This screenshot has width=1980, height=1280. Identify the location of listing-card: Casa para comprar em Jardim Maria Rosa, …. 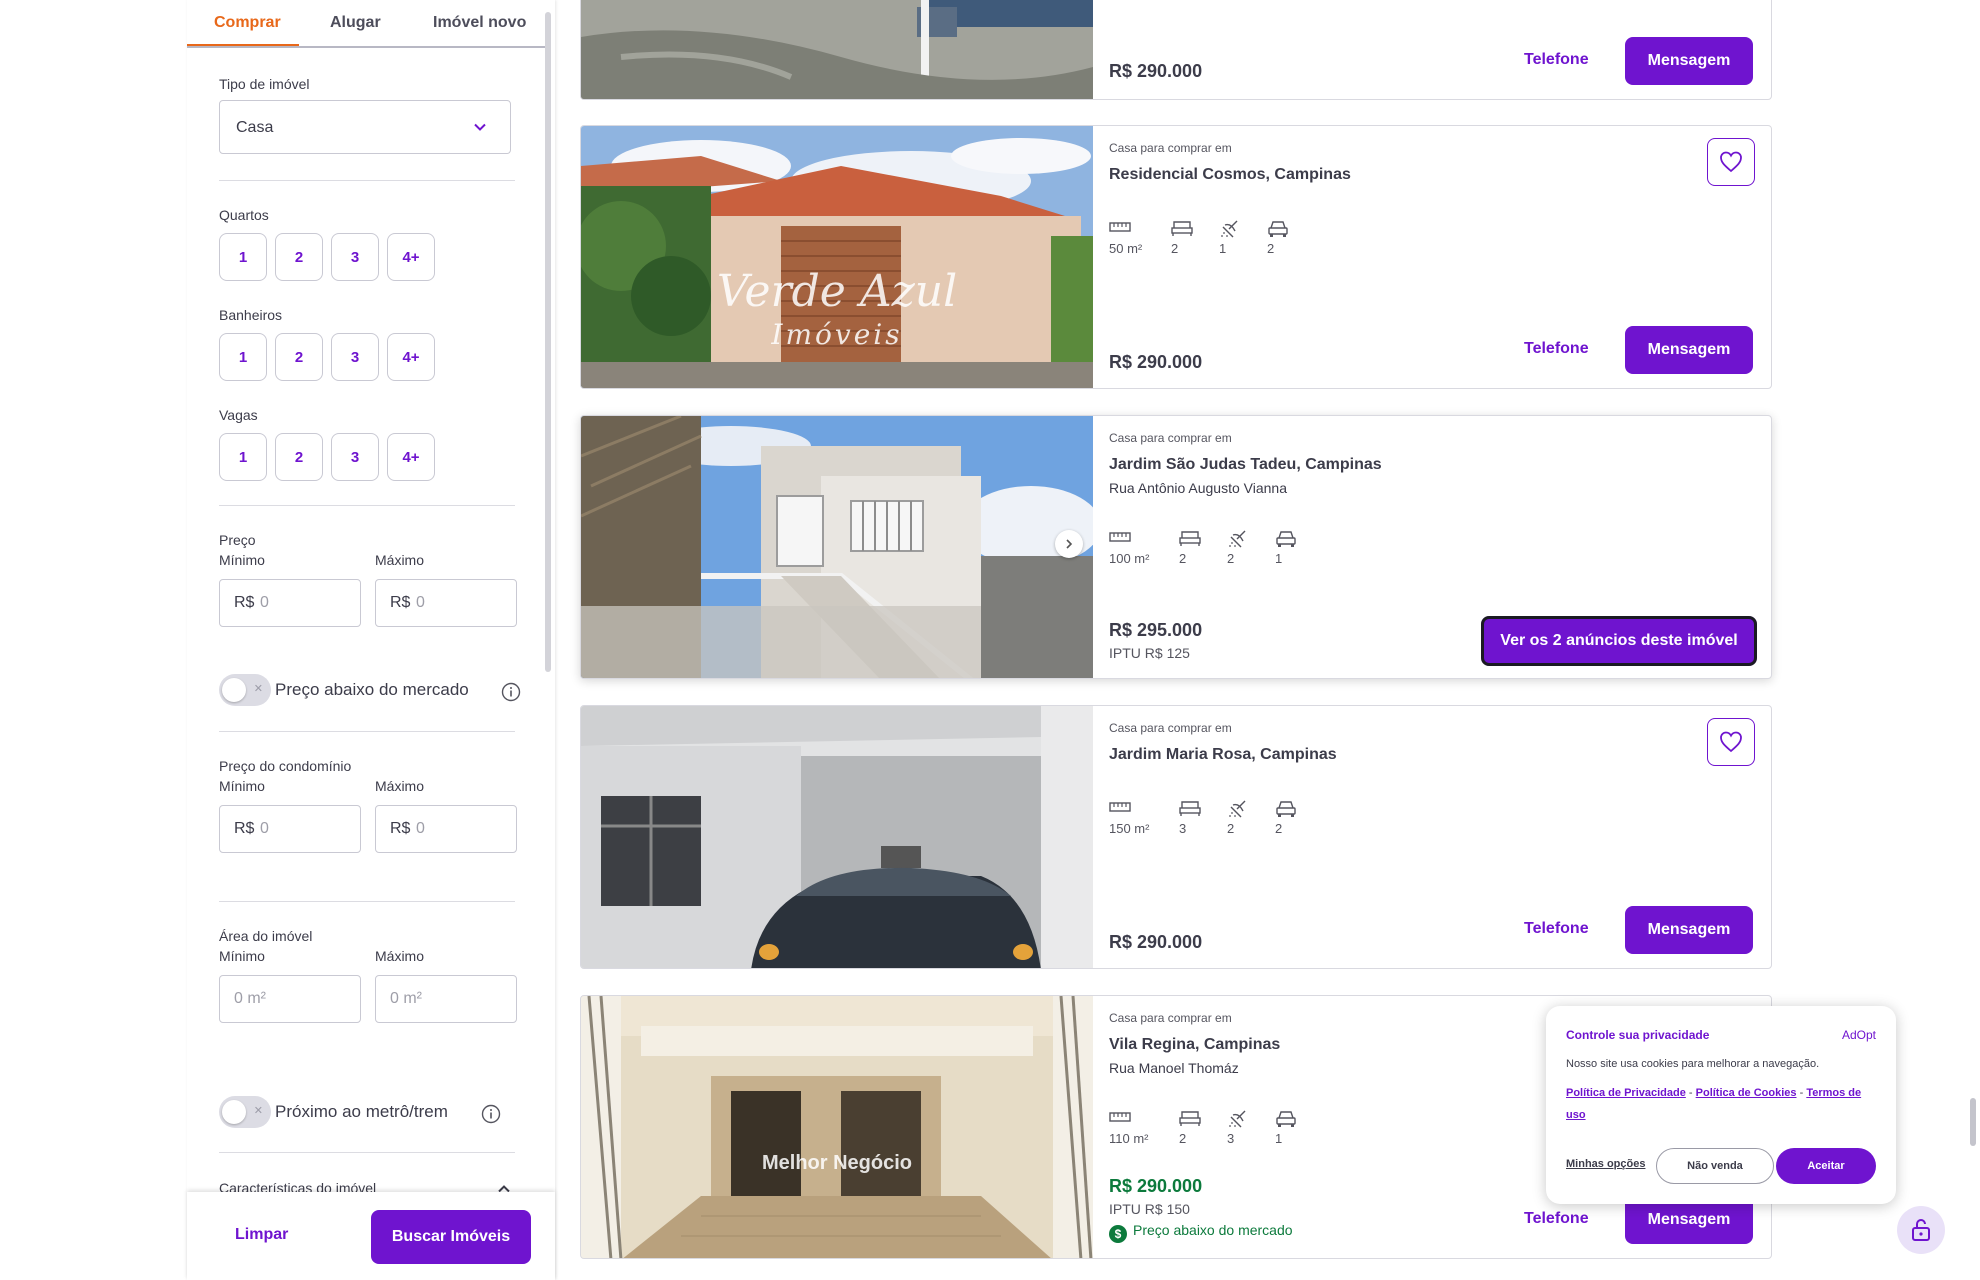
(1176, 837).